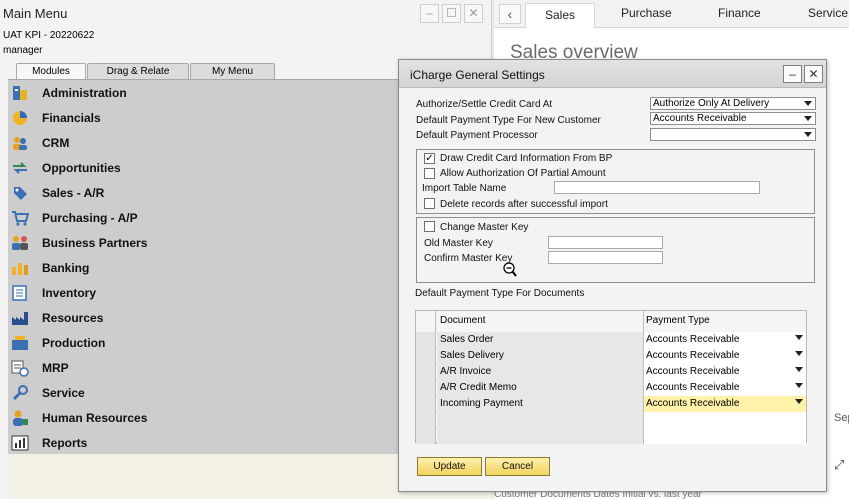 The height and width of the screenshot is (499, 849). Describe the element at coordinates (839, 465) in the screenshot. I see `expand-icon: ⤢` at that location.